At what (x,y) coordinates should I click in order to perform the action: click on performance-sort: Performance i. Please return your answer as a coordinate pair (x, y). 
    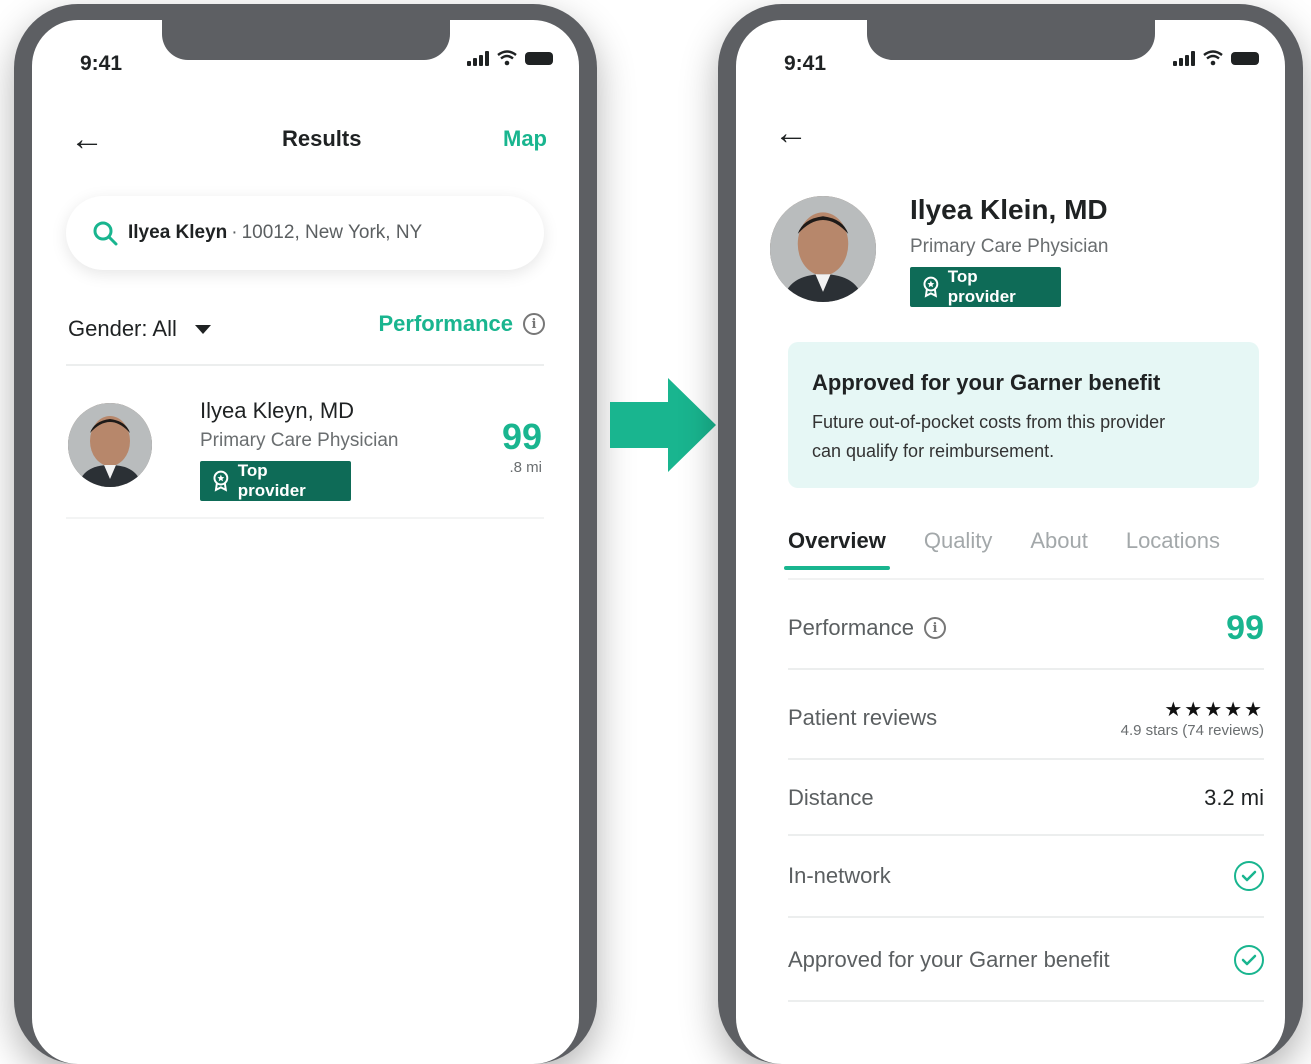
    Looking at the image, I should click on (461, 324).